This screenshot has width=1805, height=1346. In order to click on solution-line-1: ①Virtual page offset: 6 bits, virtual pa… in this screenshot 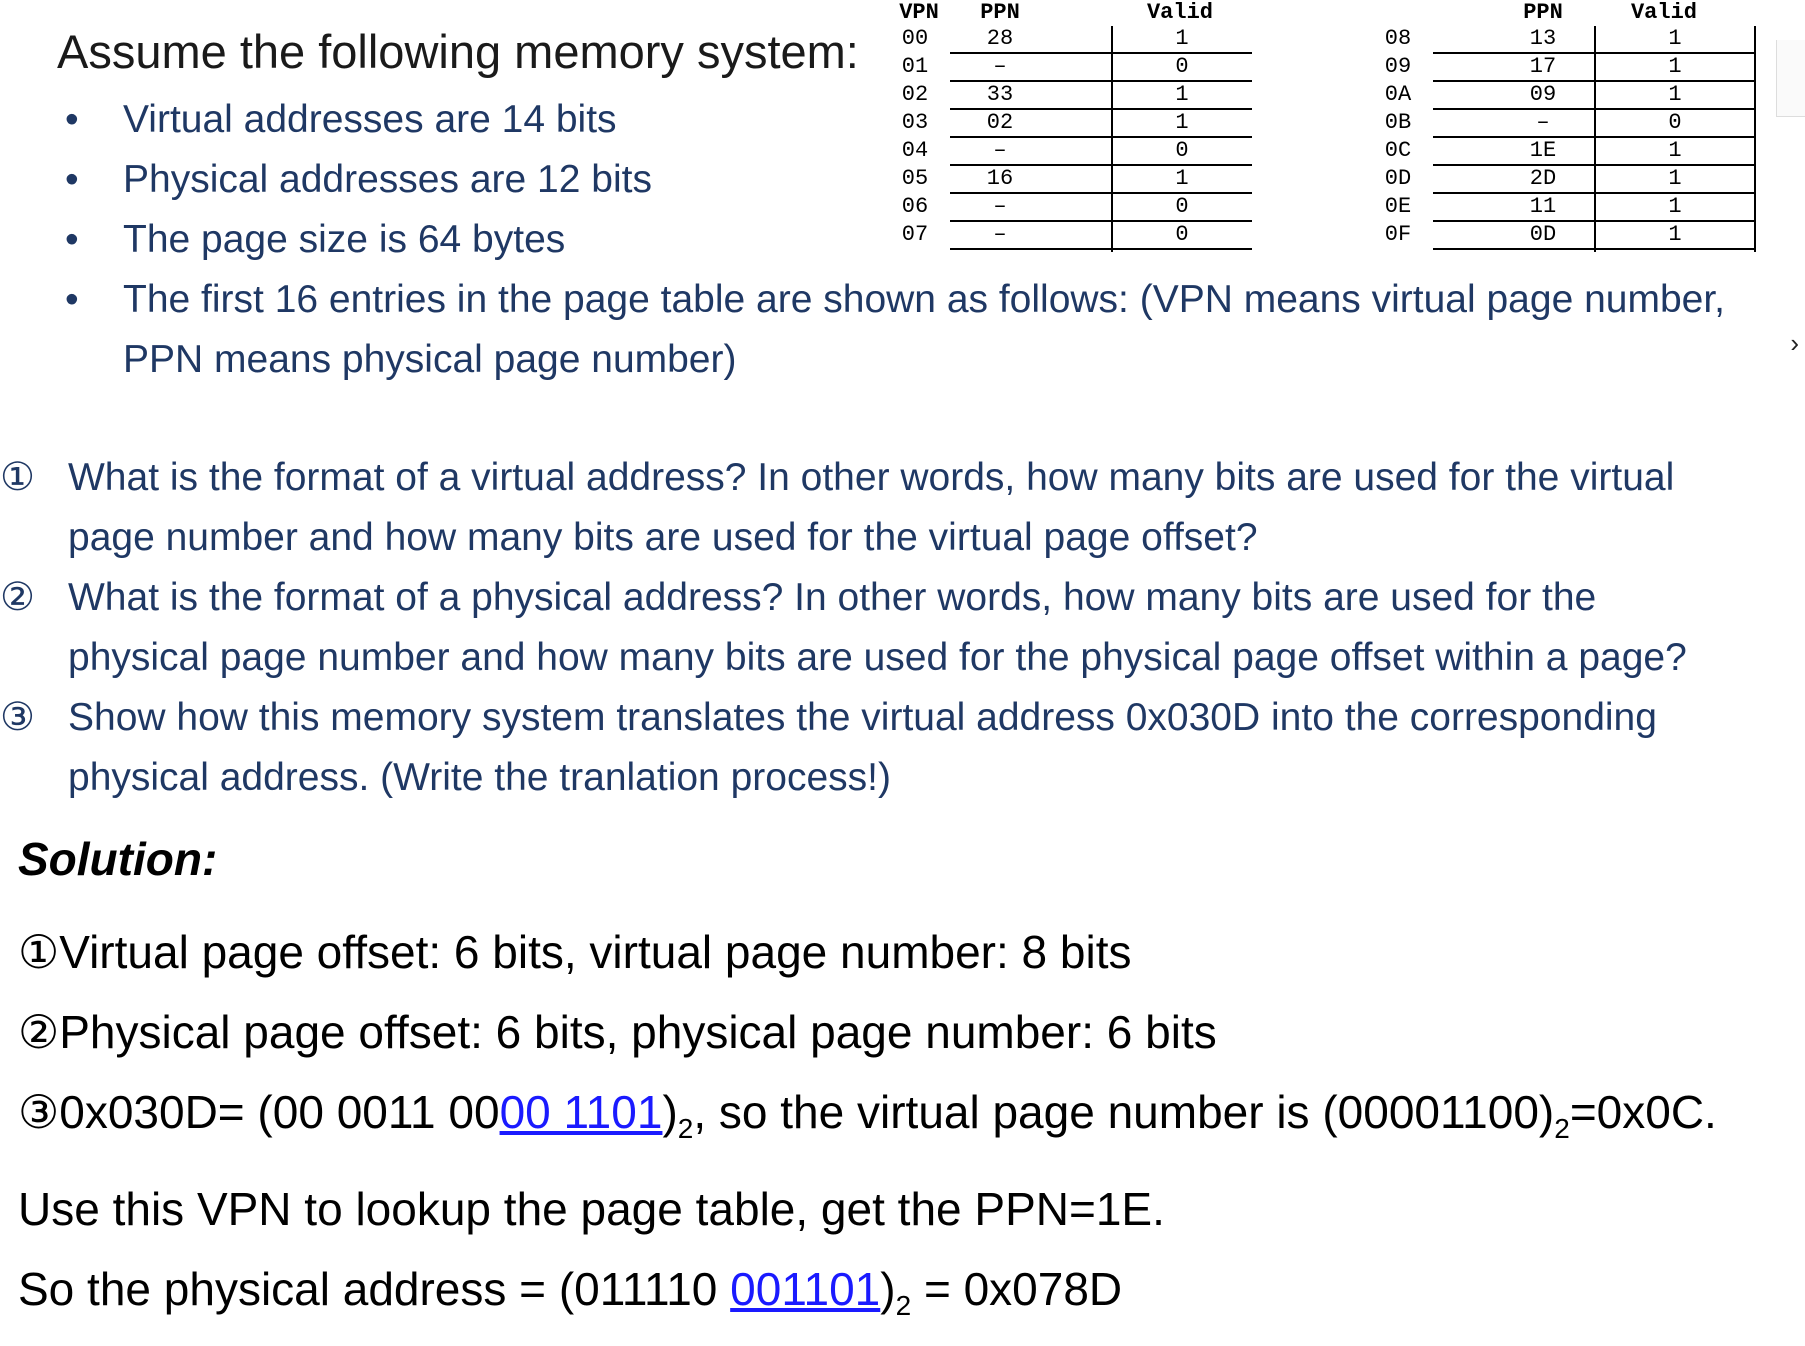, I will do `click(575, 952)`.